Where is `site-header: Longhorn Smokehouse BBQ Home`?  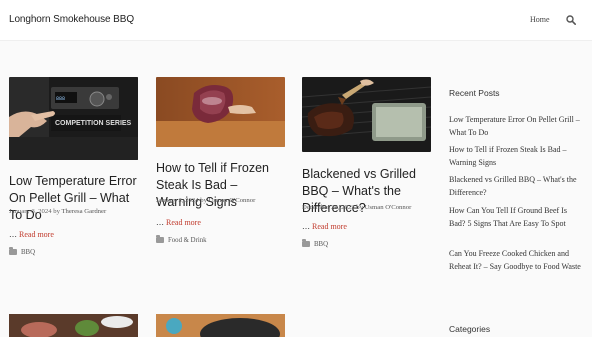
site-header: Longhorn Smokehouse BBQ Home is located at coordinates (296, 20).